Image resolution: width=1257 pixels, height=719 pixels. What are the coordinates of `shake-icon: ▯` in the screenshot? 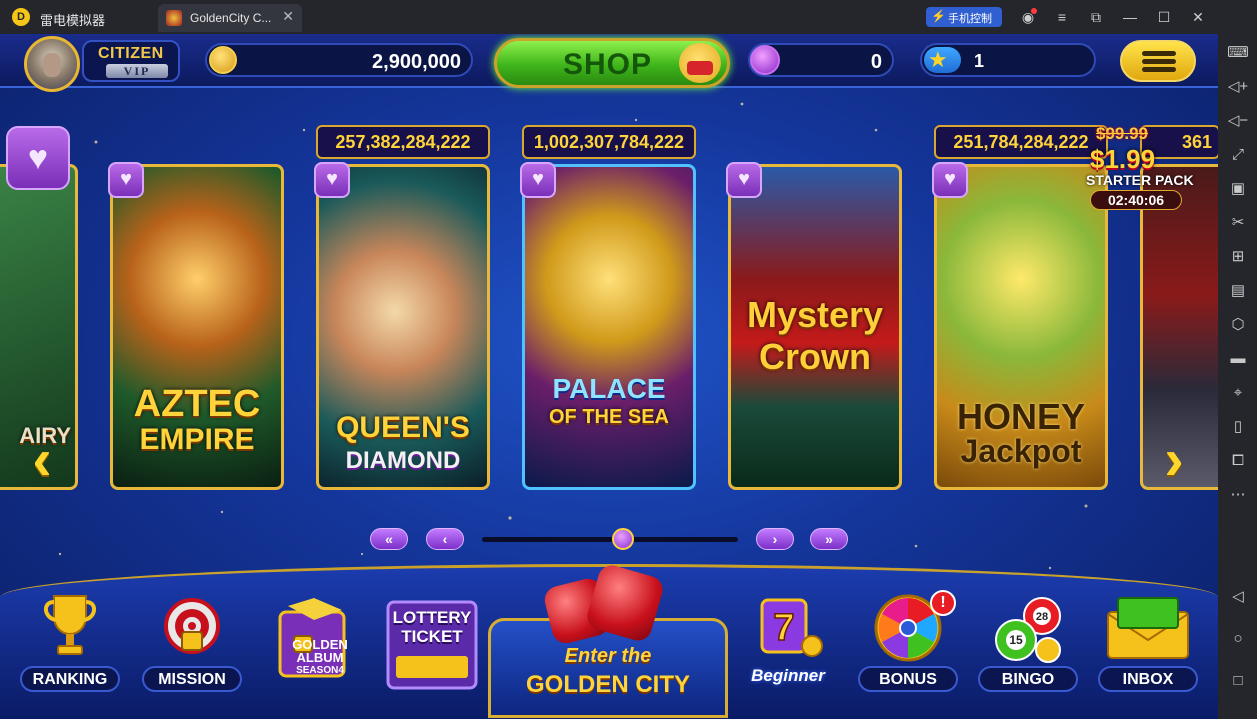 It's located at (1238, 427).